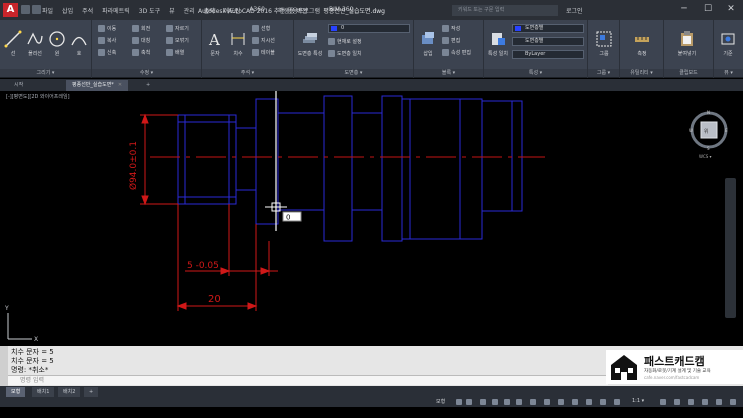 This screenshot has height=418, width=743. What do you see at coordinates (141, 40) in the screenshot?
I see `mirror-button: 대칭` at bounding box center [141, 40].